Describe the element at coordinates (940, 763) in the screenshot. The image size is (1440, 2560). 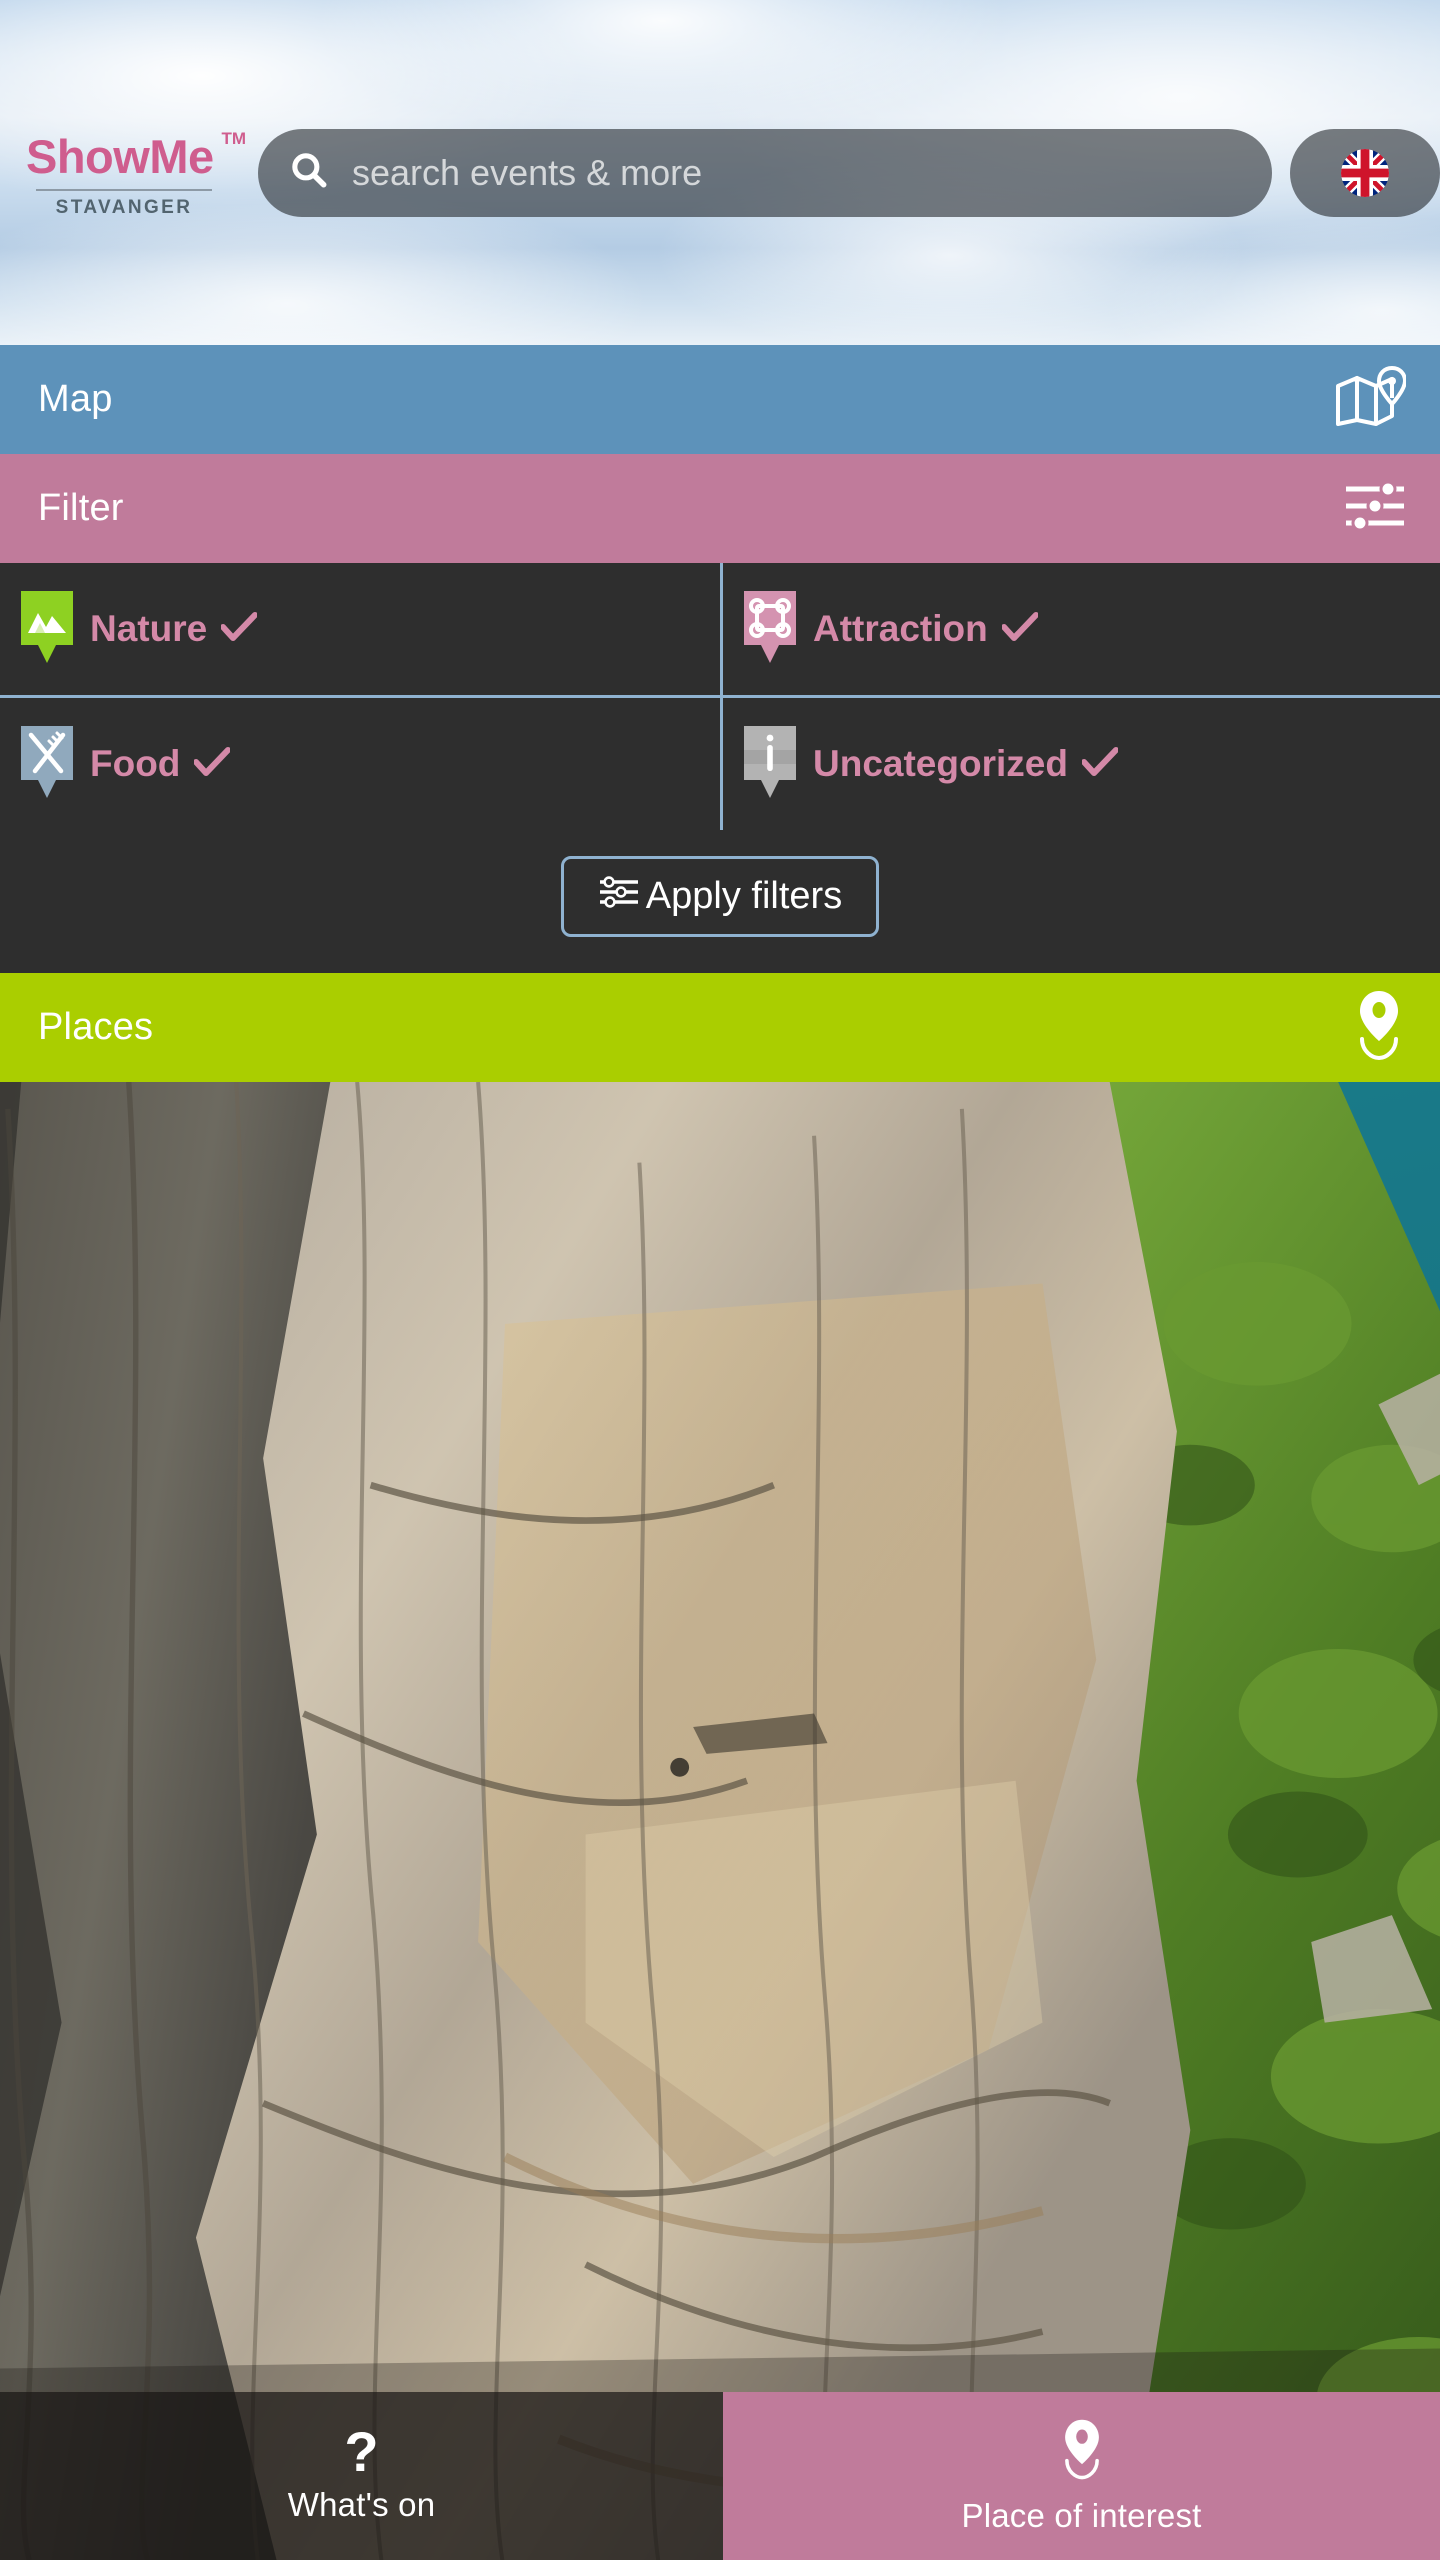
I see `filter-label-uncategorized: Uncategorized` at that location.